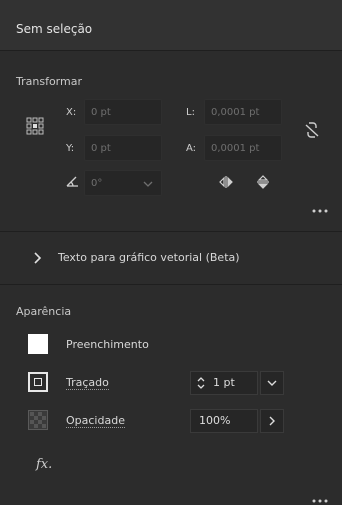 This screenshot has height=505, width=342. I want to click on angle-dropdown: 0°, so click(123, 183).